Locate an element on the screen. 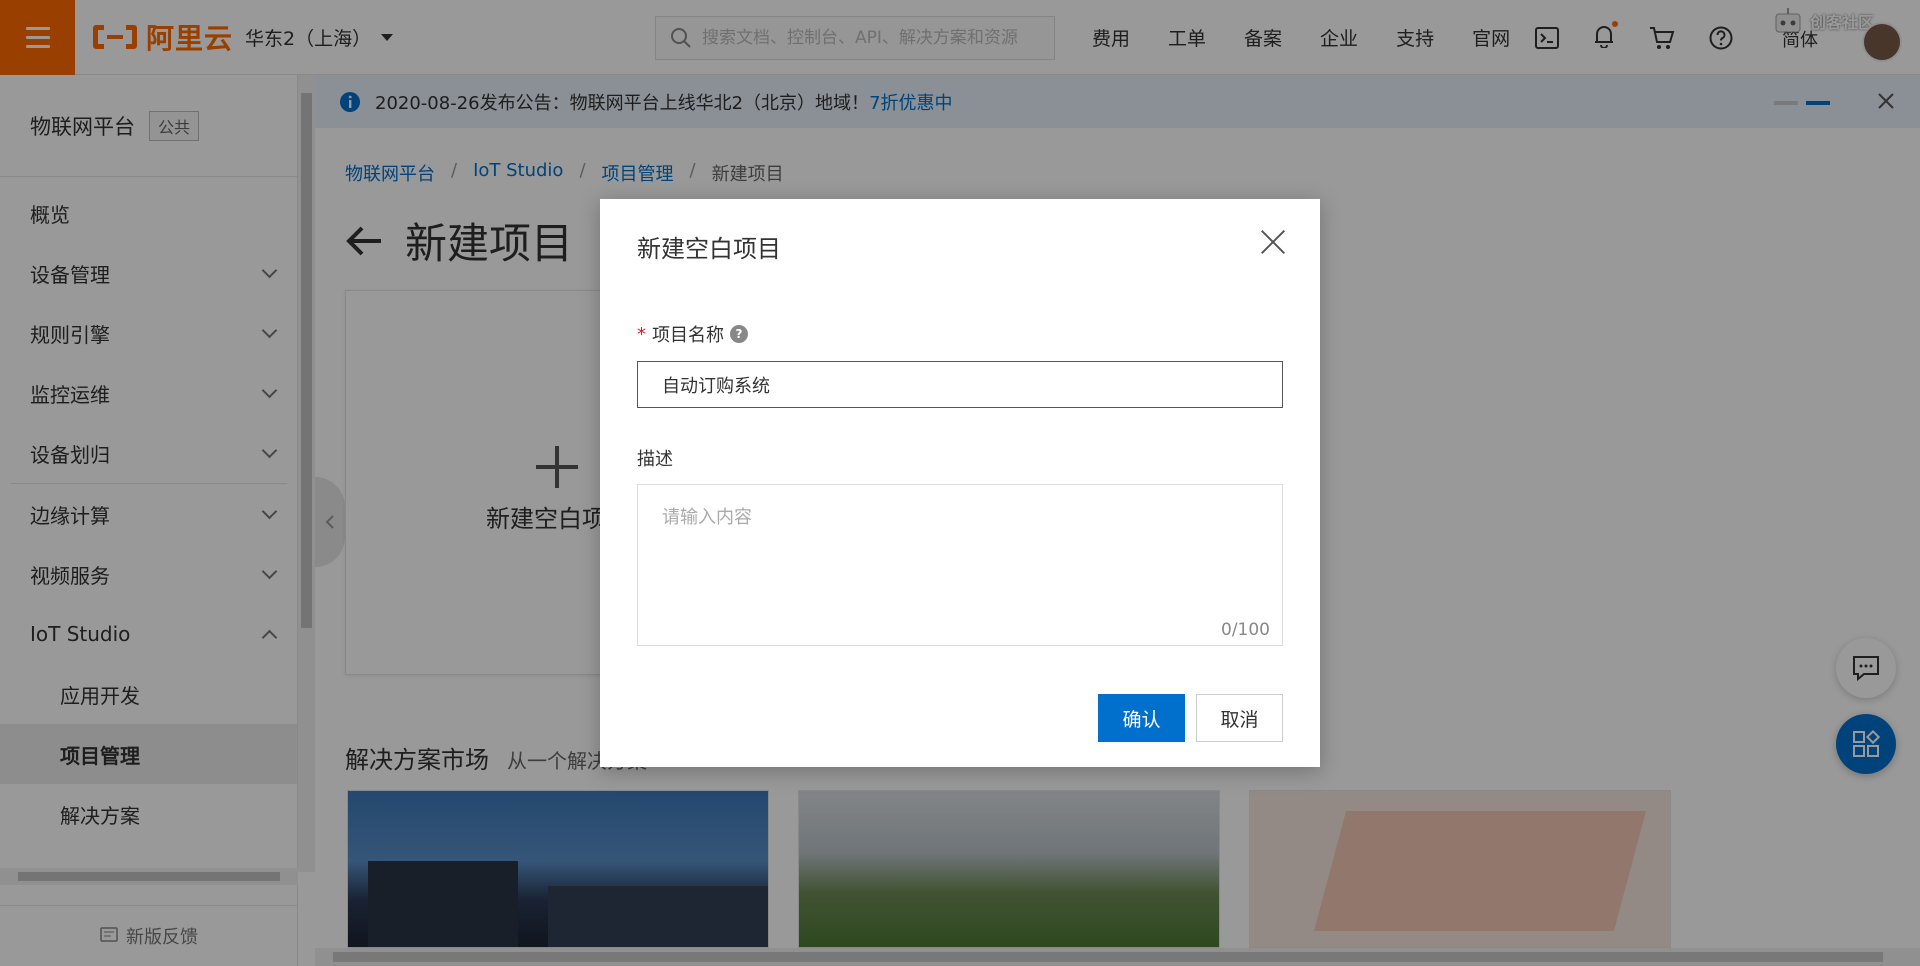  description-textarea is located at coordinates (960, 565).